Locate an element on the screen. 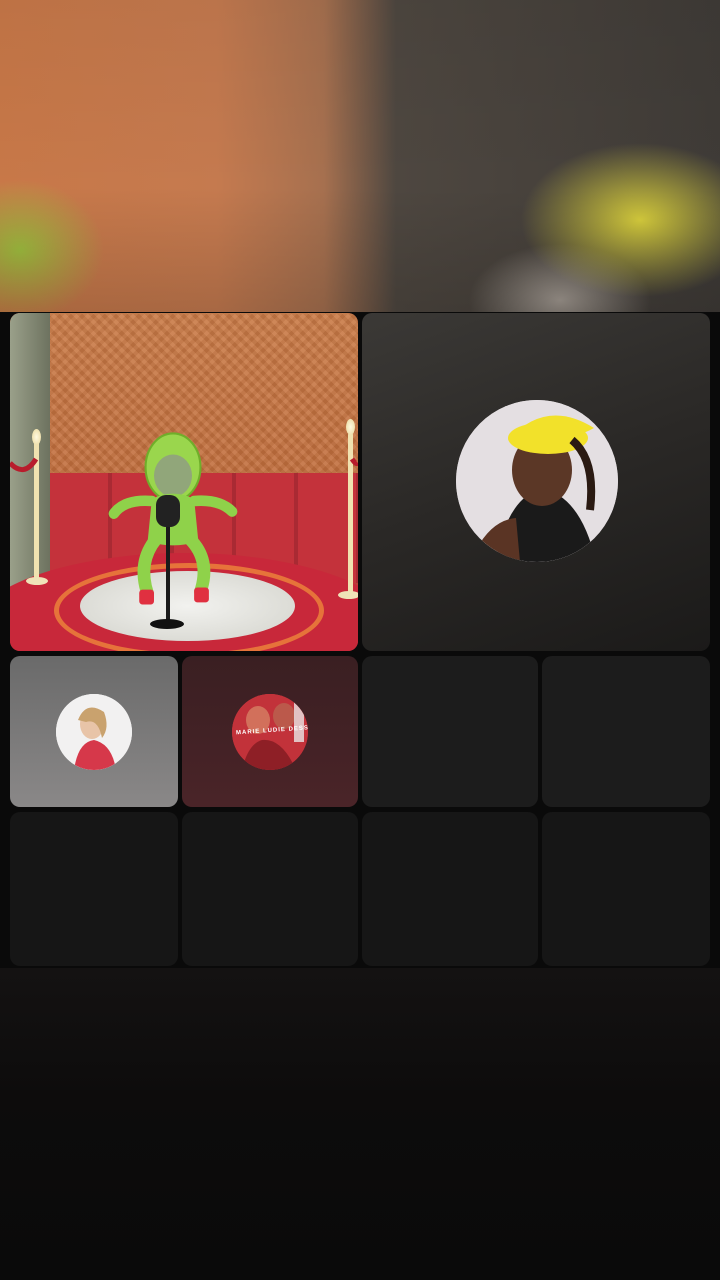 This screenshot has height=1280, width=720. microphone-head is located at coordinates (168, 511).